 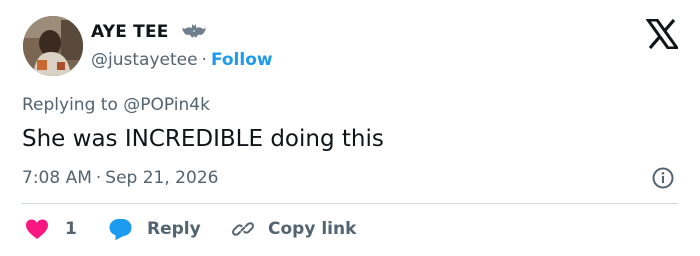 I want to click on bat-emoji-icon, so click(x=194, y=31).